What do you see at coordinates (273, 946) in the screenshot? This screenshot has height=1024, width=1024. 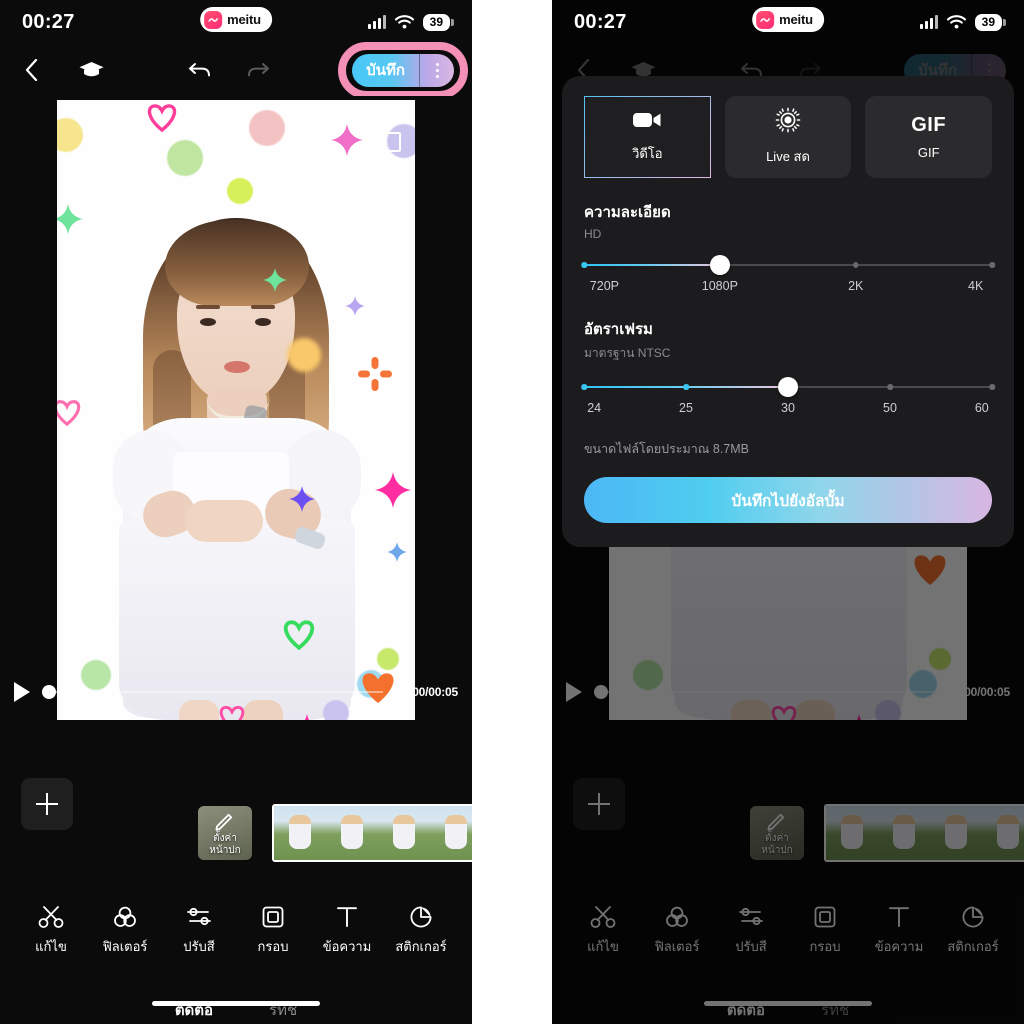 I see `tool-frame-label: กรอบ` at bounding box center [273, 946].